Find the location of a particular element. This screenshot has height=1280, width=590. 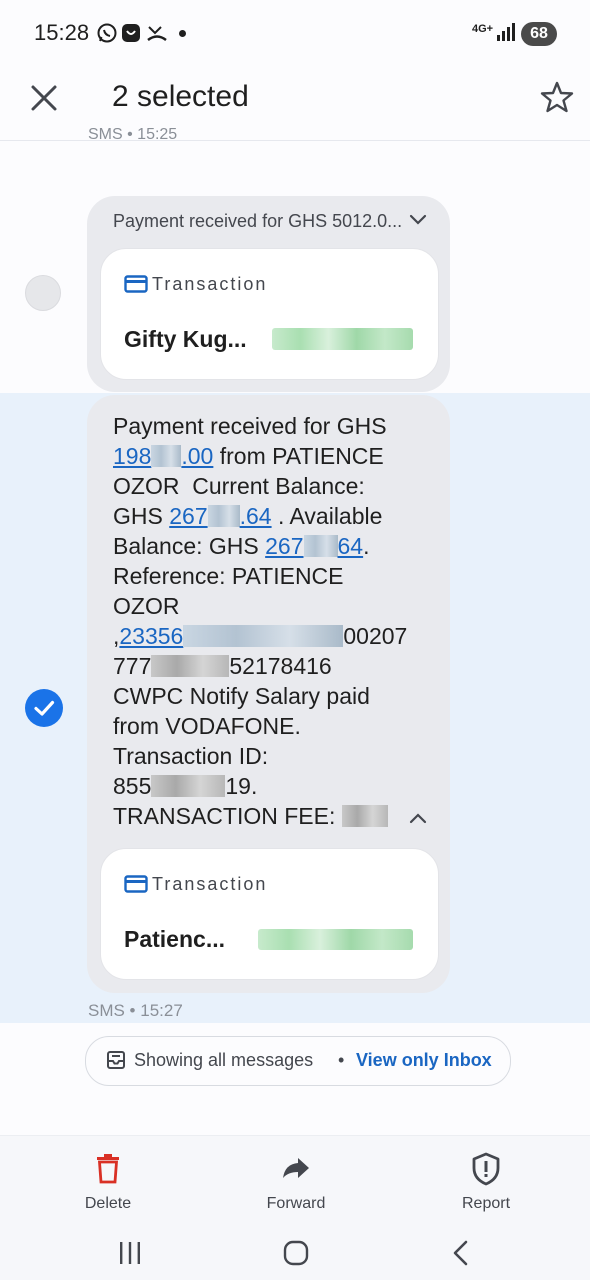

selection-count-title: 2 selected is located at coordinates (180, 96).